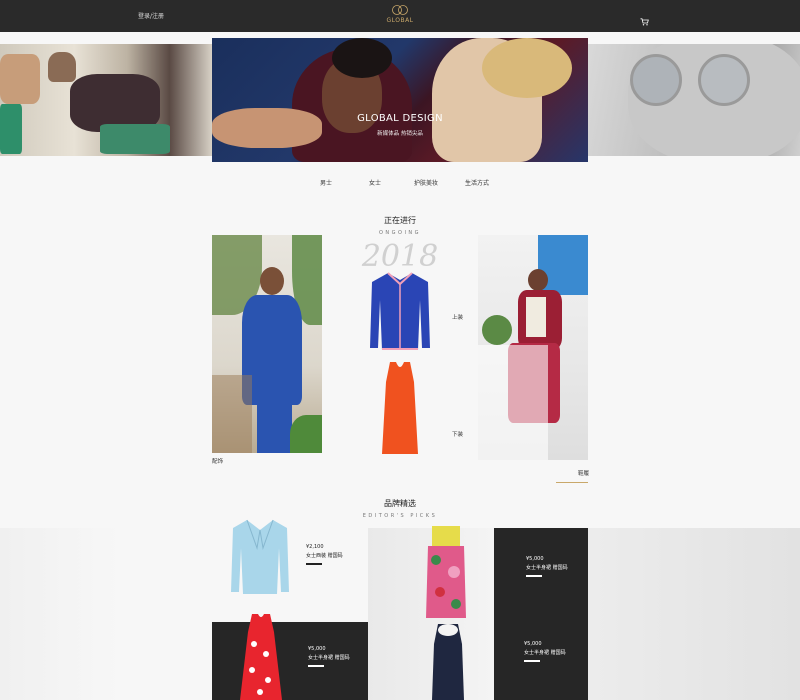  Describe the element at coordinates (532, 661) in the screenshot. I see `pick-4-underline` at that location.